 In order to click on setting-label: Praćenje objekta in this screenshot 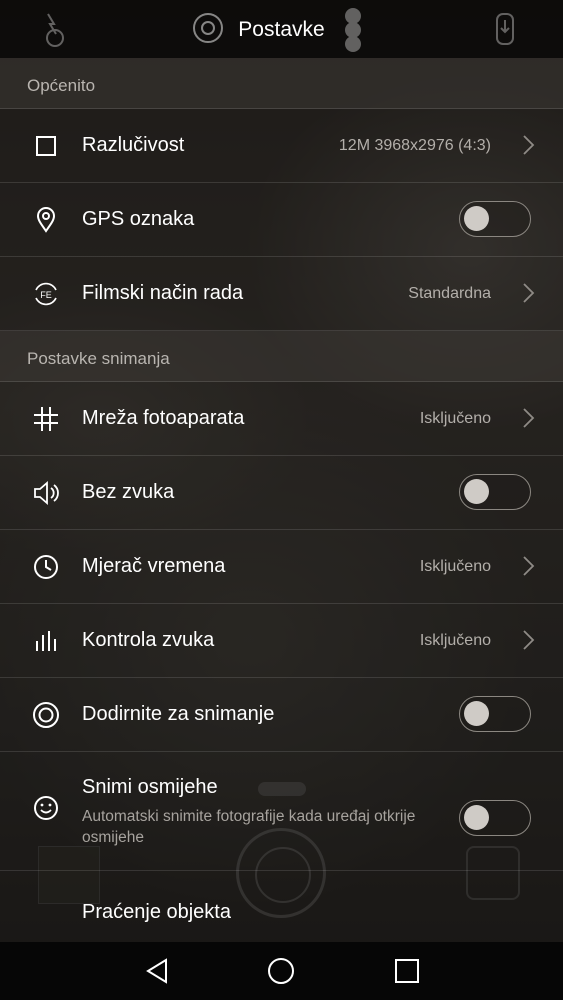, I will do `click(156, 912)`.